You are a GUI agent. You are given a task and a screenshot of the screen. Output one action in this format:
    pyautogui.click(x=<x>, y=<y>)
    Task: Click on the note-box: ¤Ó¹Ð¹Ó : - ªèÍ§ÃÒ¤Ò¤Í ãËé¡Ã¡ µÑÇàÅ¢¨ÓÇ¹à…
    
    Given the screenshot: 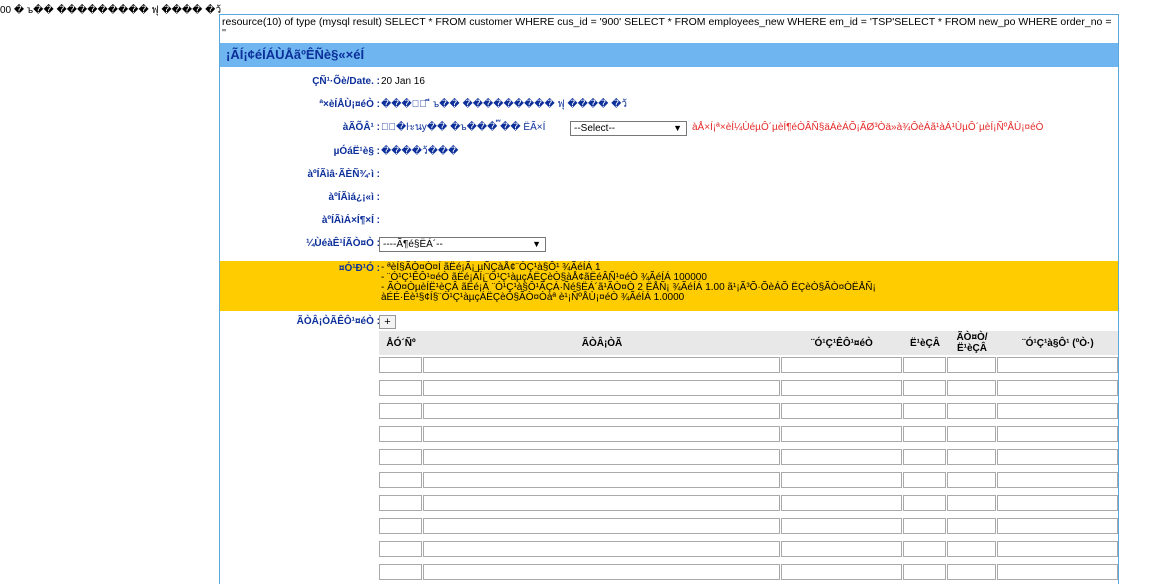 What is the action you would take?
    pyautogui.click(x=669, y=286)
    